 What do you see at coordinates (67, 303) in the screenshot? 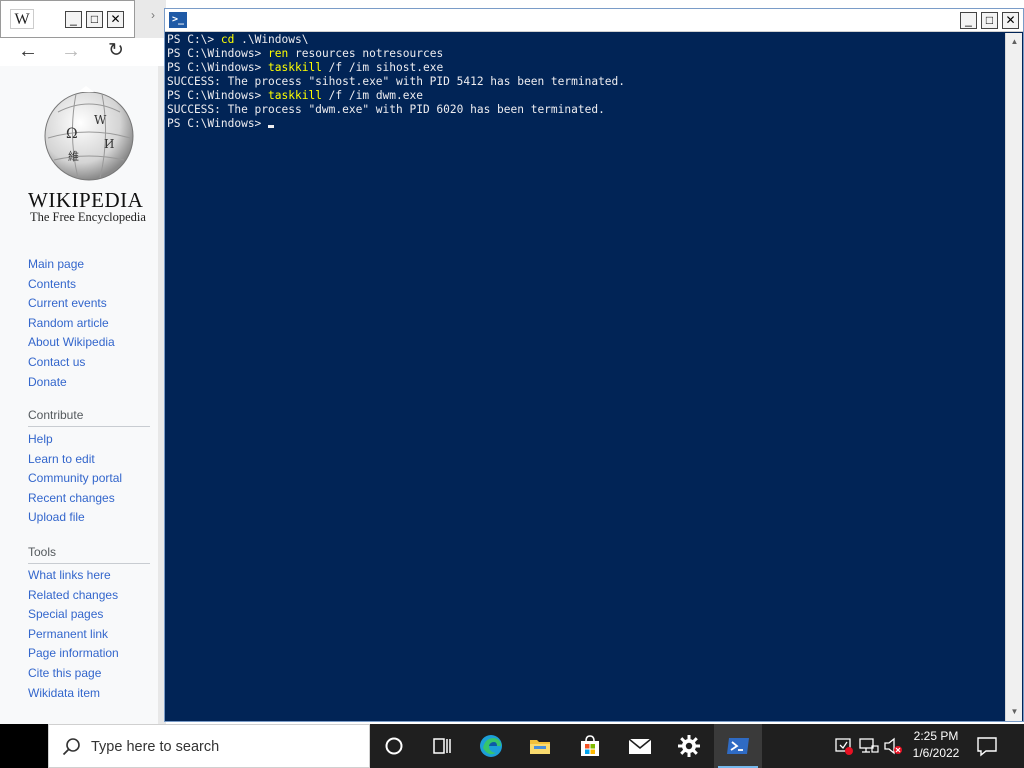
I see `sidebar-link-current-events: Current events` at bounding box center [67, 303].